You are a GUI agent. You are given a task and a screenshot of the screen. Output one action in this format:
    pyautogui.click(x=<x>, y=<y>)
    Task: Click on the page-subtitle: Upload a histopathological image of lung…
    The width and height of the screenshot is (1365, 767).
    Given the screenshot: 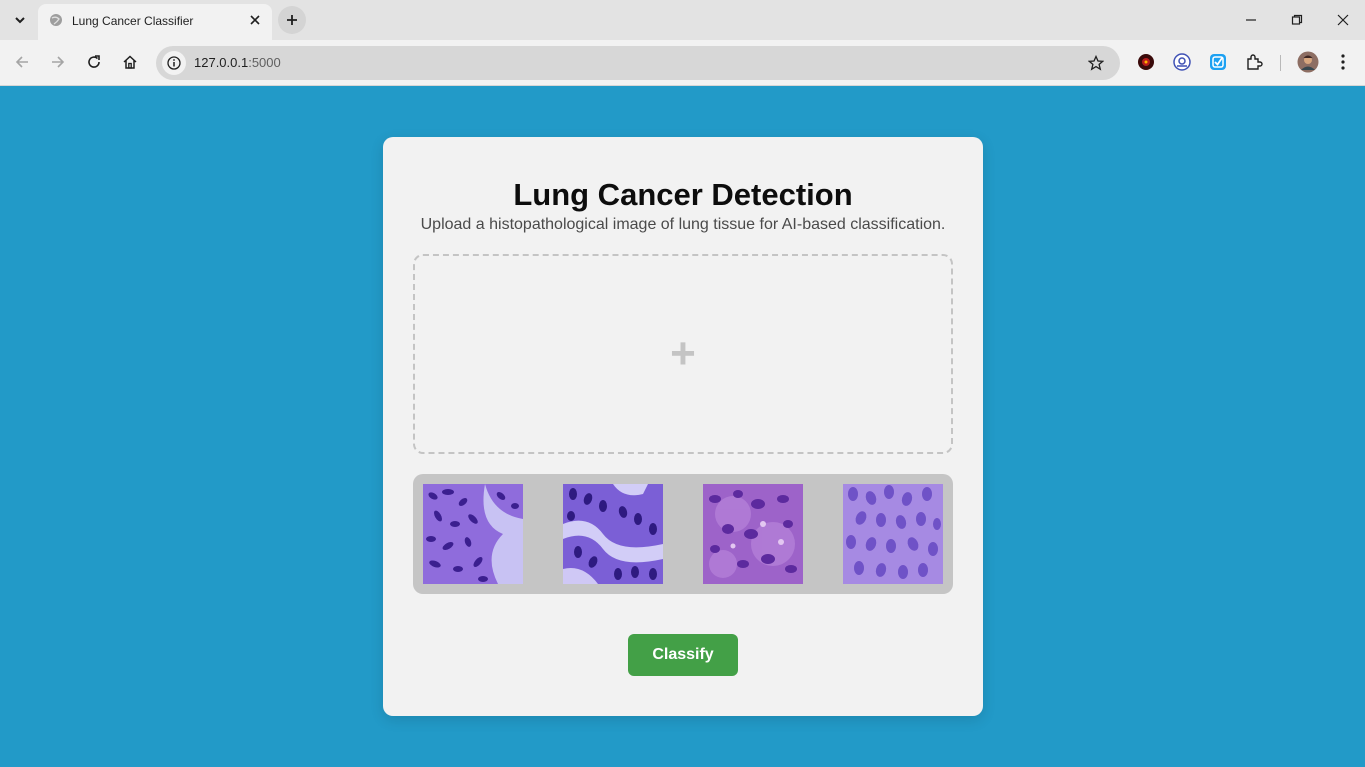 What is the action you would take?
    pyautogui.click(x=683, y=224)
    